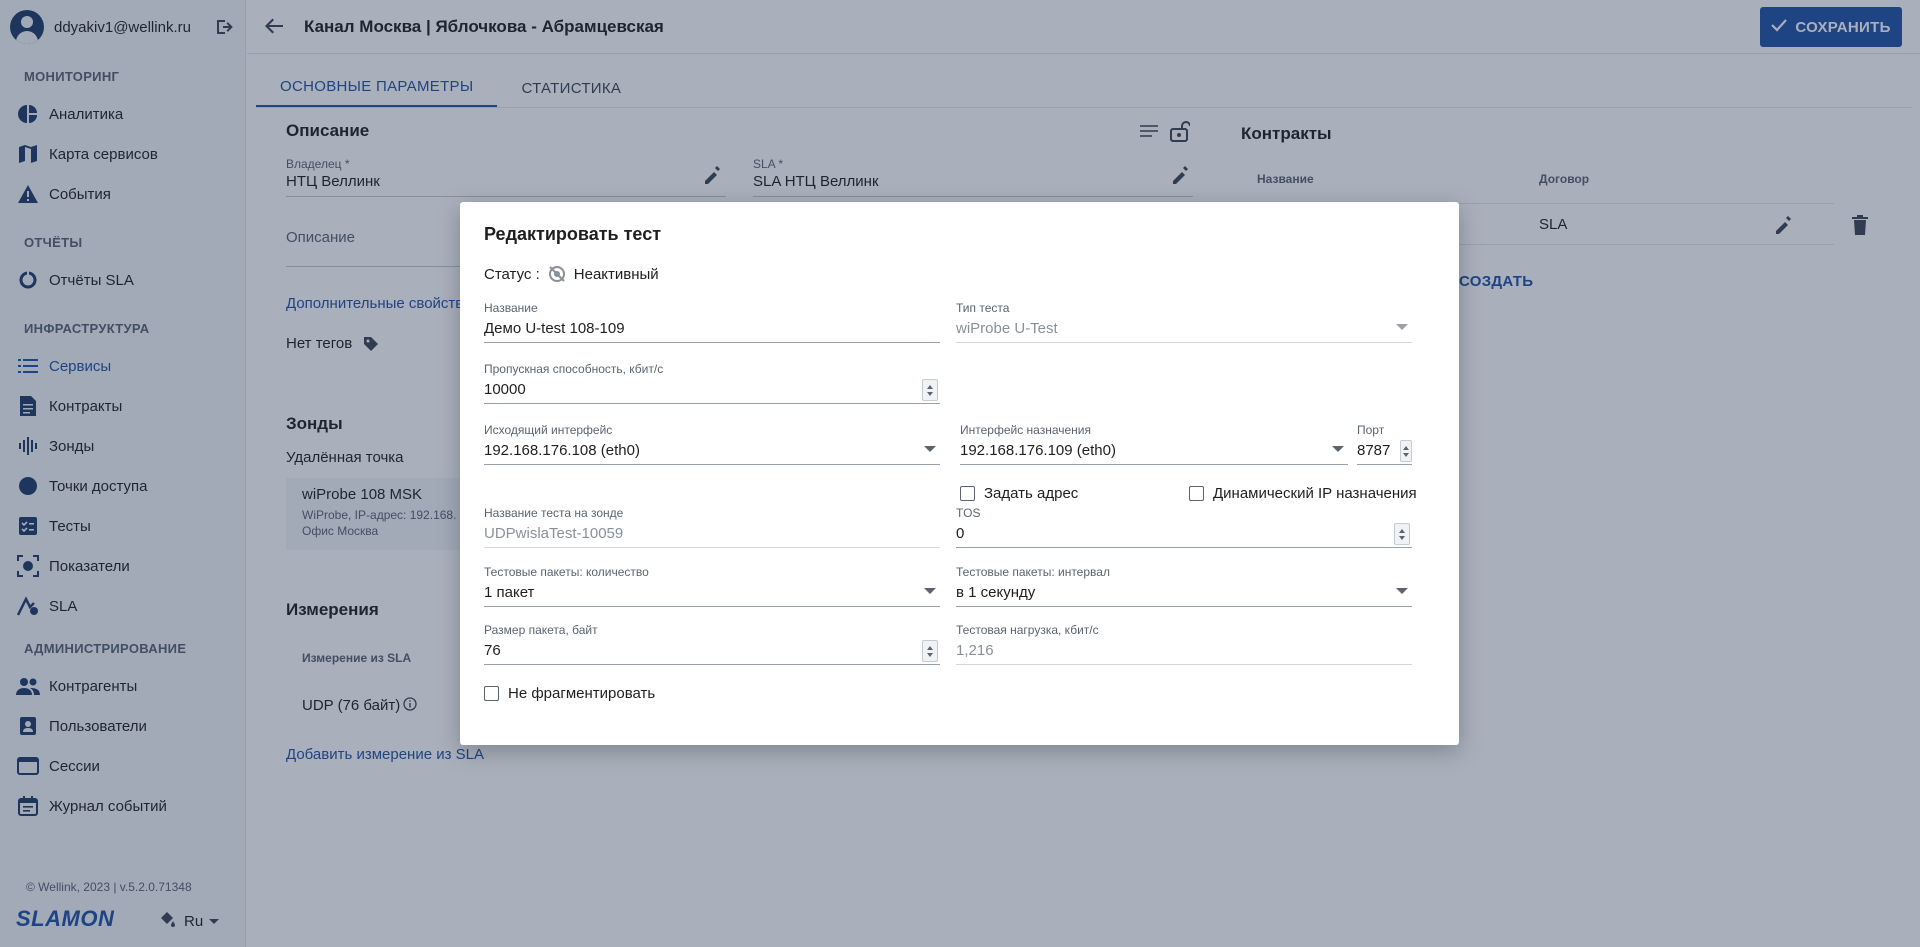 This screenshot has width=1920, height=947. Describe the element at coordinates (574, 369) in the screenshot. I see `bandwidth-label: Пропускная способность, кбит/с` at that location.